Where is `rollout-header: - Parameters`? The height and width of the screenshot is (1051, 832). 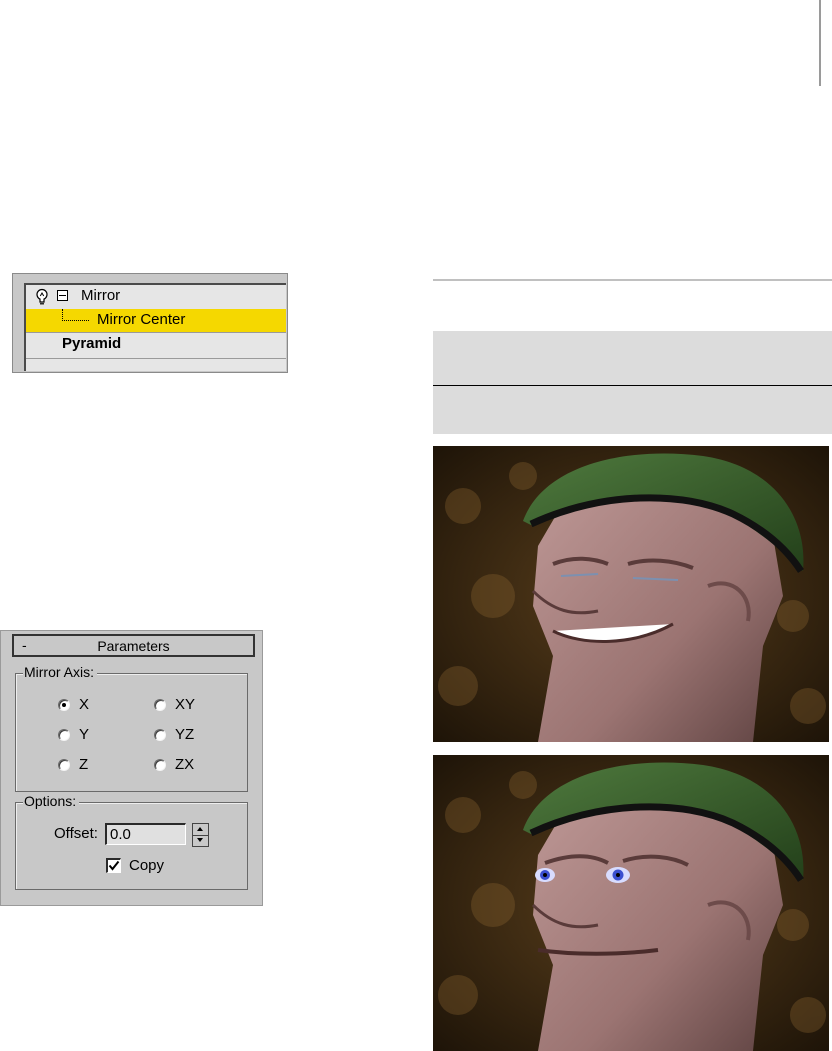
rollout-header: - Parameters is located at coordinates (133, 645).